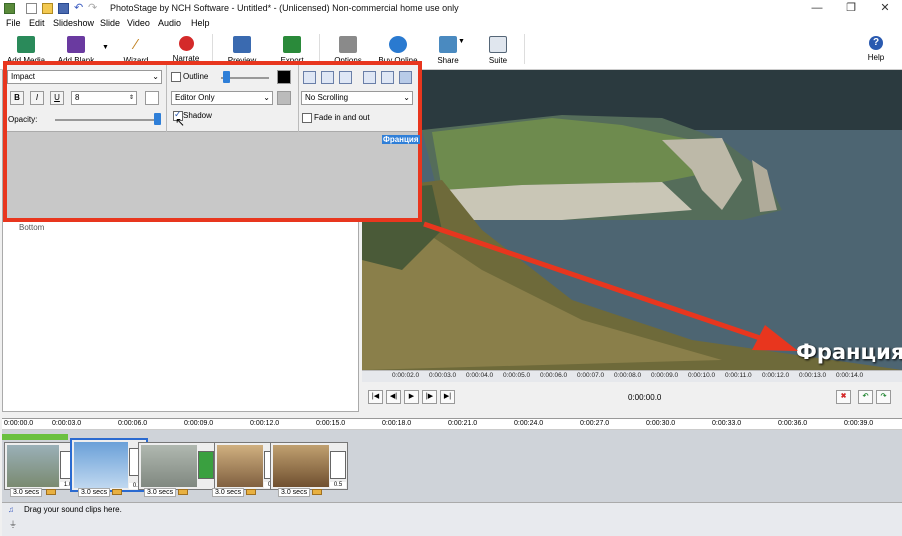 This screenshot has width=902, height=536. I want to click on outline-color-swatch, so click(284, 77).